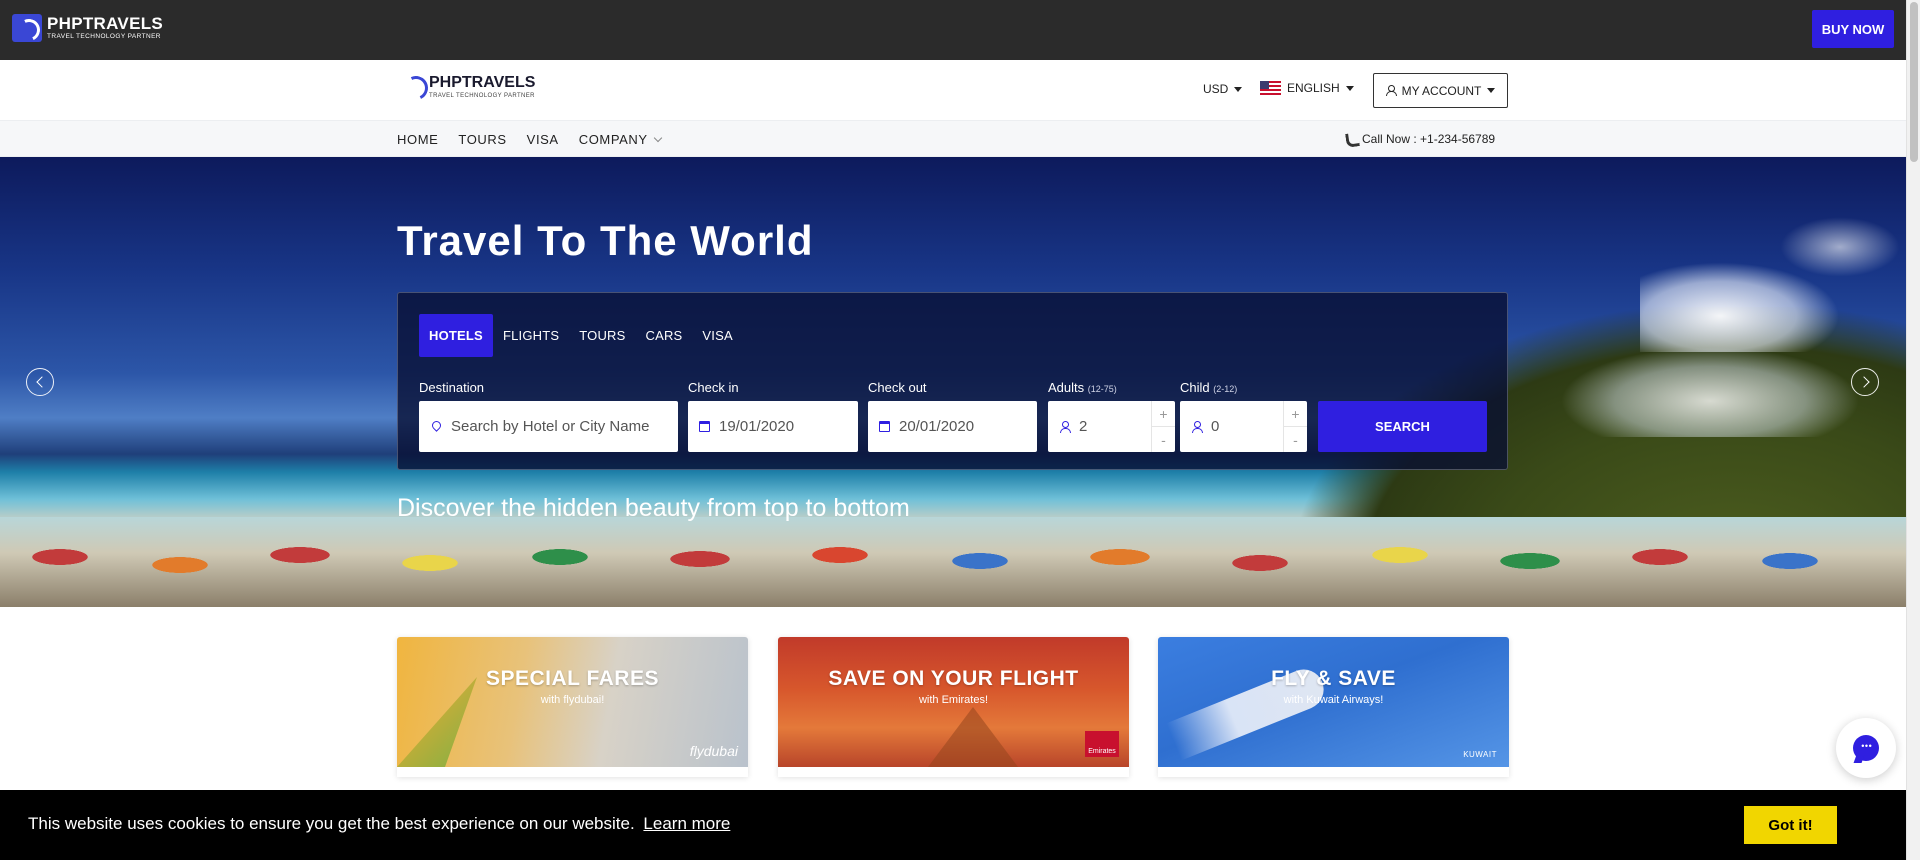  What do you see at coordinates (105, 24) in the screenshot?
I see `logo-name: PHPTRAVELS` at bounding box center [105, 24].